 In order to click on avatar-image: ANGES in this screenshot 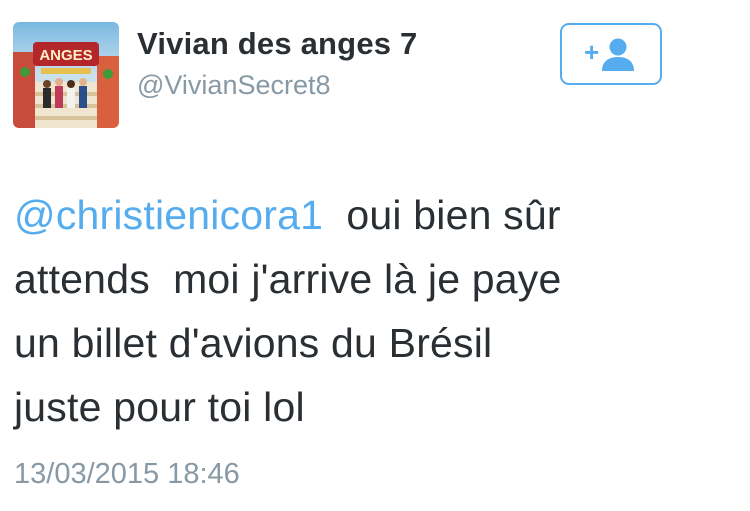, I will do `click(66, 75)`.